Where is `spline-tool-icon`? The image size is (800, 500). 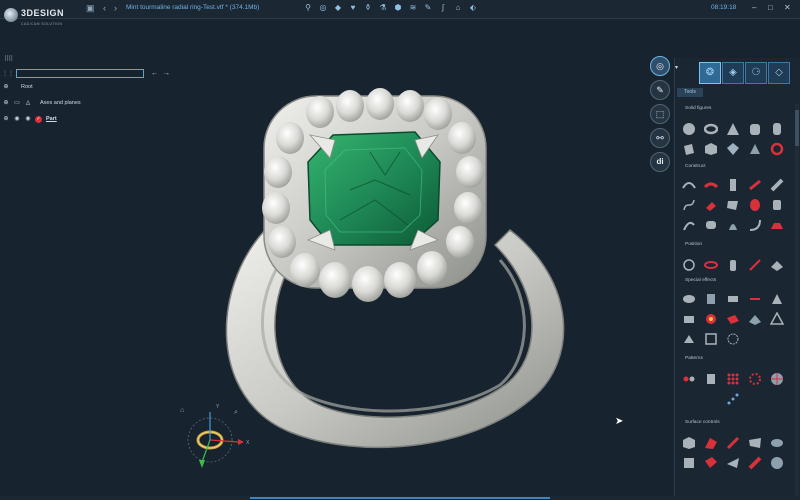 spline-tool-icon is located at coordinates (688, 204).